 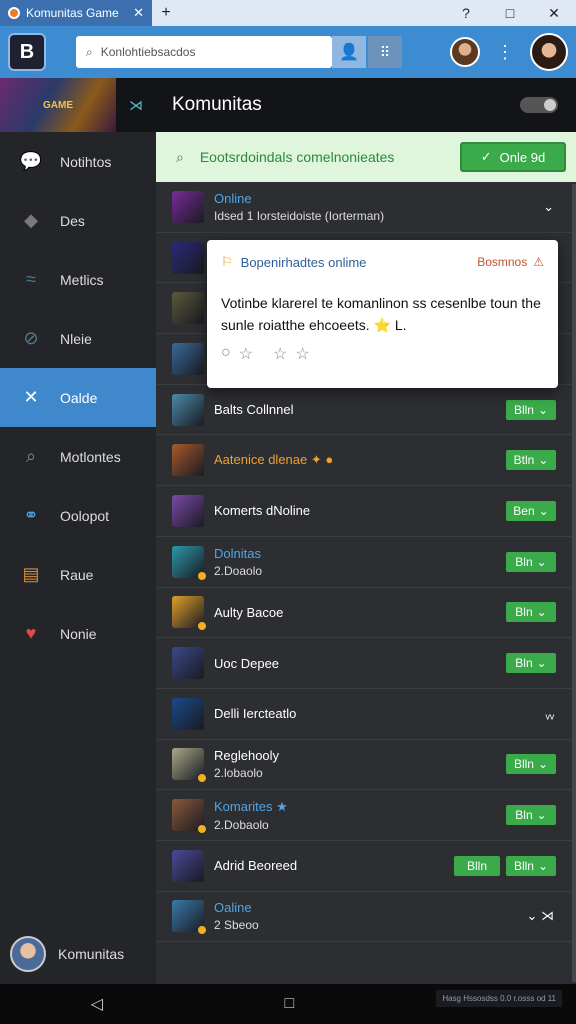 I want to click on header-strip: GAME ⋊ Komunitas, so click(x=288, y=105).